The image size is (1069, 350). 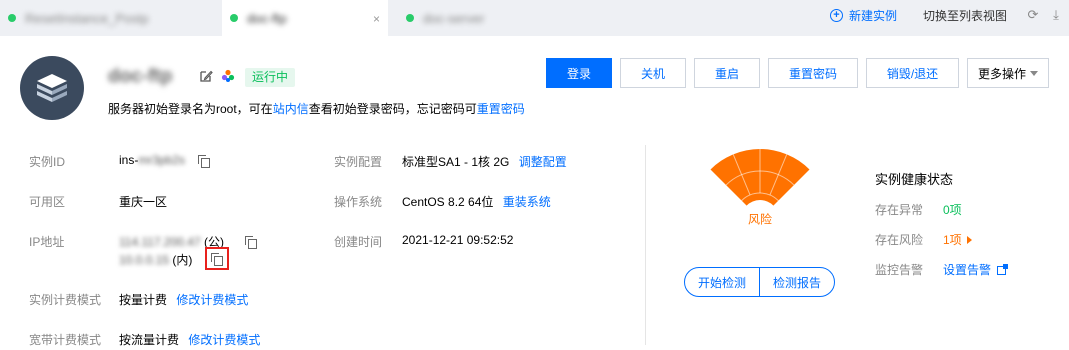 What do you see at coordinates (527, 202) in the screenshot?
I see `reinstall-os-link: 重装系统` at bounding box center [527, 202].